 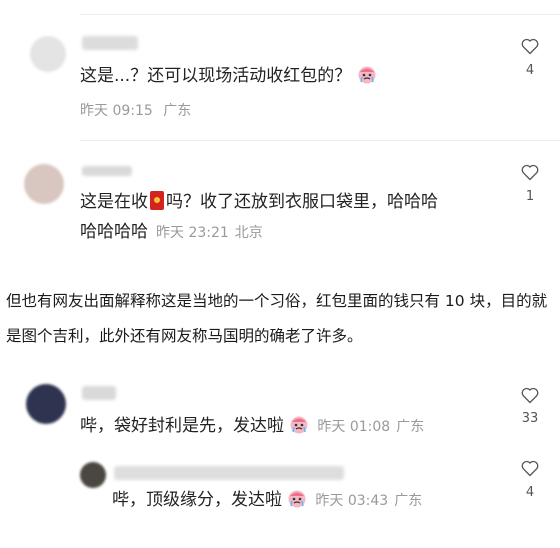 I want to click on comment-text-line2: 哈哈哈哈 昨天 23:21 北京, so click(x=171, y=232).